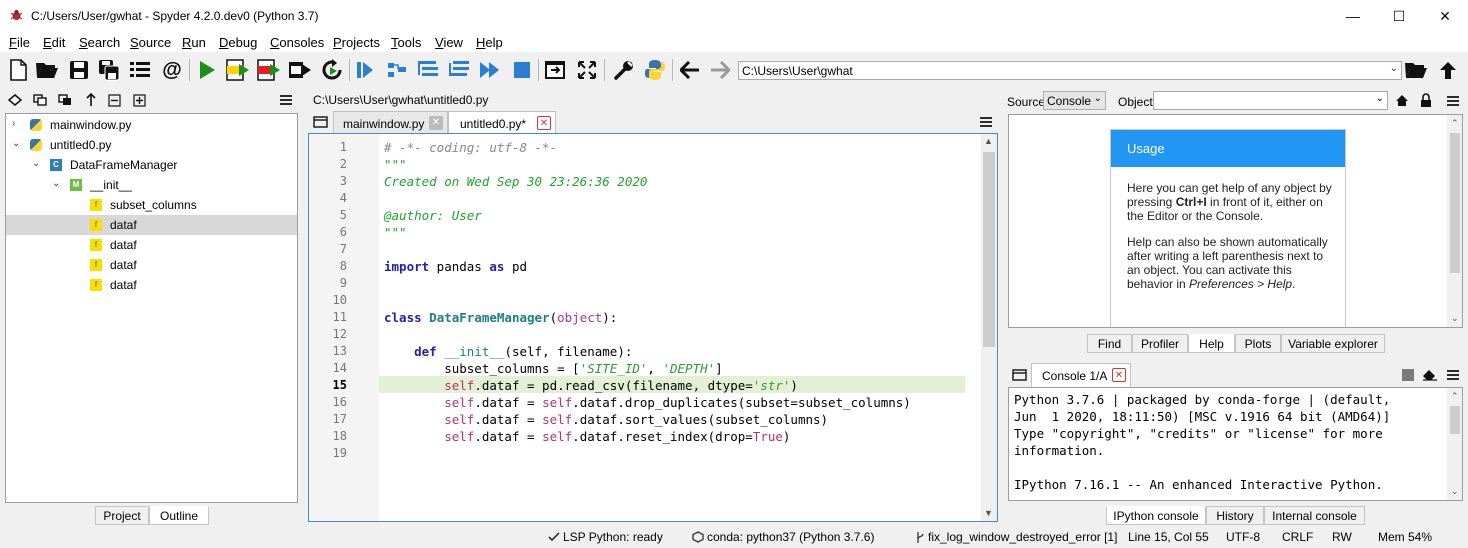 The image size is (1468, 548). Describe the element at coordinates (109, 70) in the screenshot. I see `save-all-icon` at that location.